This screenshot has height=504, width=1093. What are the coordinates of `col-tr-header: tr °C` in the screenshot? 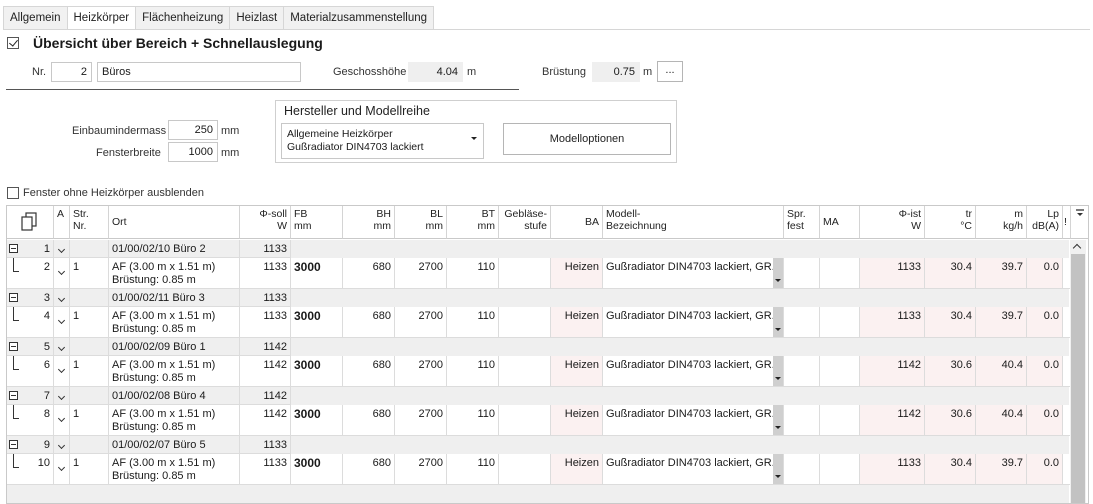 It's located at (950, 222).